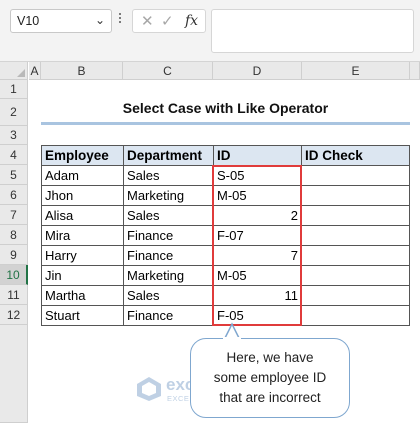  What do you see at coordinates (210, 31) in the screenshot?
I see `formula-bar: V10 ⌄ ✕ ✓ fx` at bounding box center [210, 31].